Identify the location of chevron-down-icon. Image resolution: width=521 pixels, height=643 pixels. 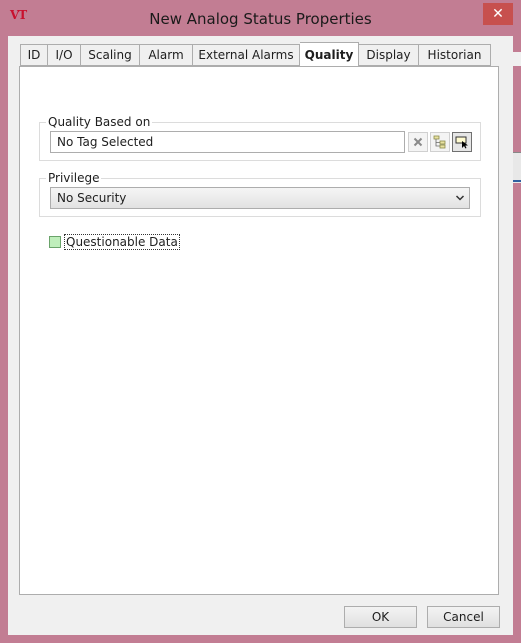
(460, 202).